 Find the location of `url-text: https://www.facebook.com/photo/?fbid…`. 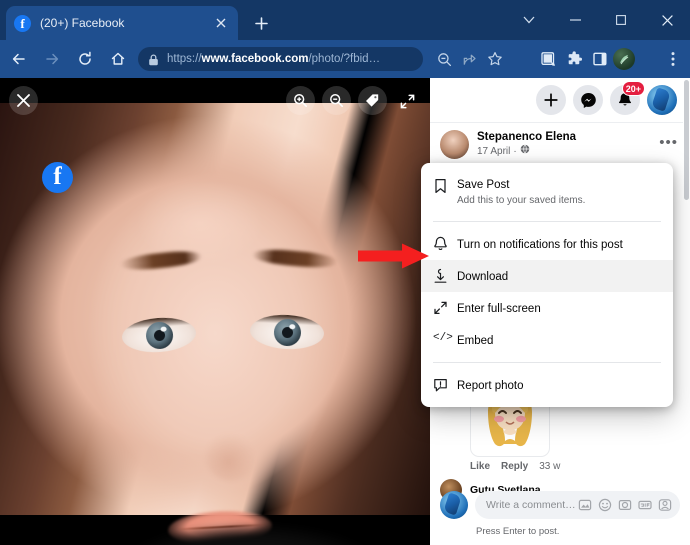

url-text: https://www.facebook.com/photo/?fbid… is located at coordinates (274, 59).